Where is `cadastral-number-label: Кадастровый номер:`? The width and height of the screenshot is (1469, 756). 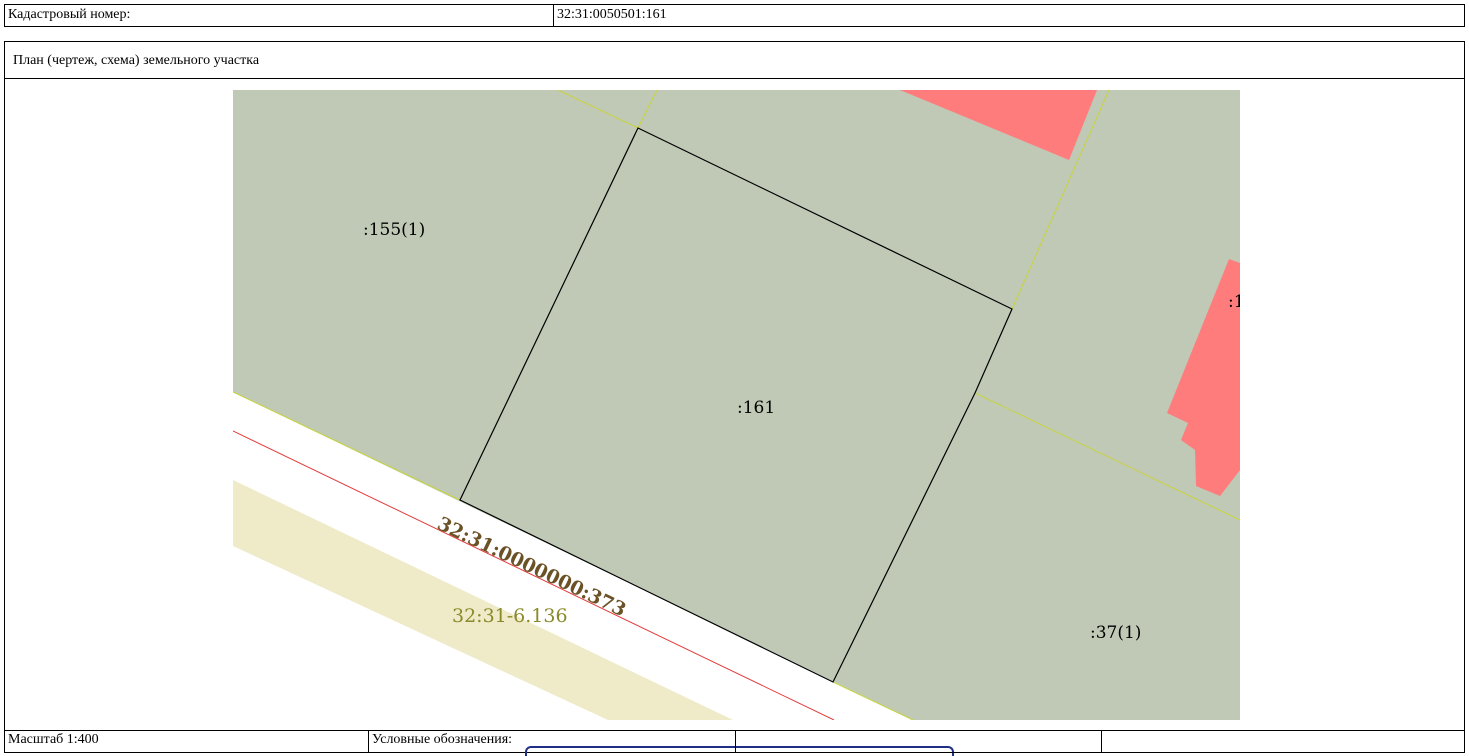 cadastral-number-label: Кадастровый номер: is located at coordinates (69, 14).